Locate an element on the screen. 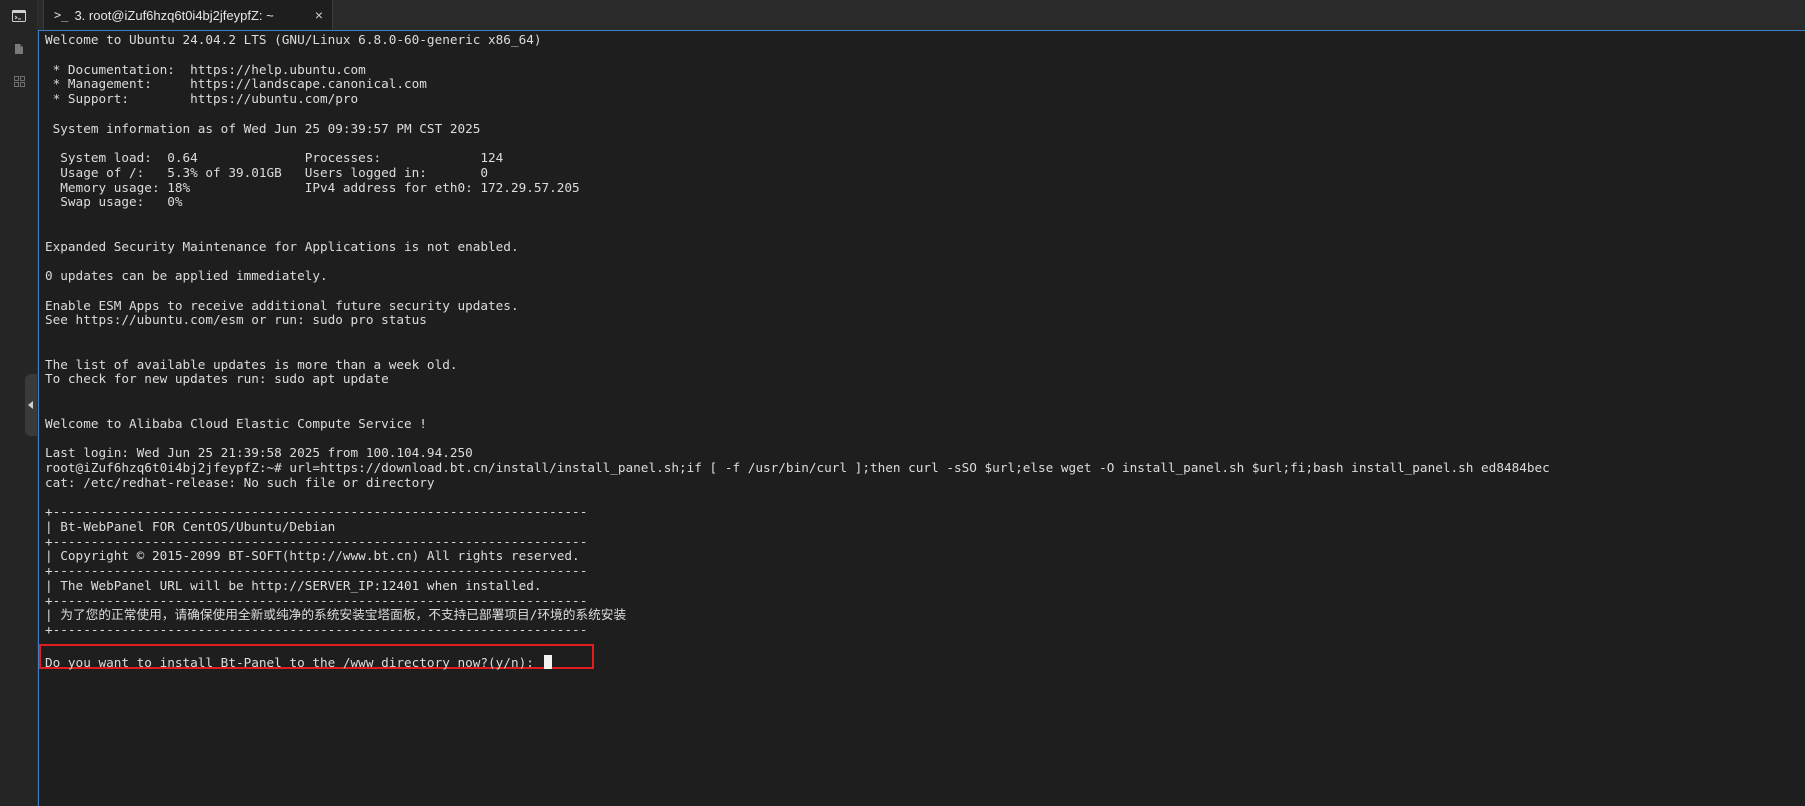 The height and width of the screenshot is (806, 1805). terminal-icon is located at coordinates (19, 16).